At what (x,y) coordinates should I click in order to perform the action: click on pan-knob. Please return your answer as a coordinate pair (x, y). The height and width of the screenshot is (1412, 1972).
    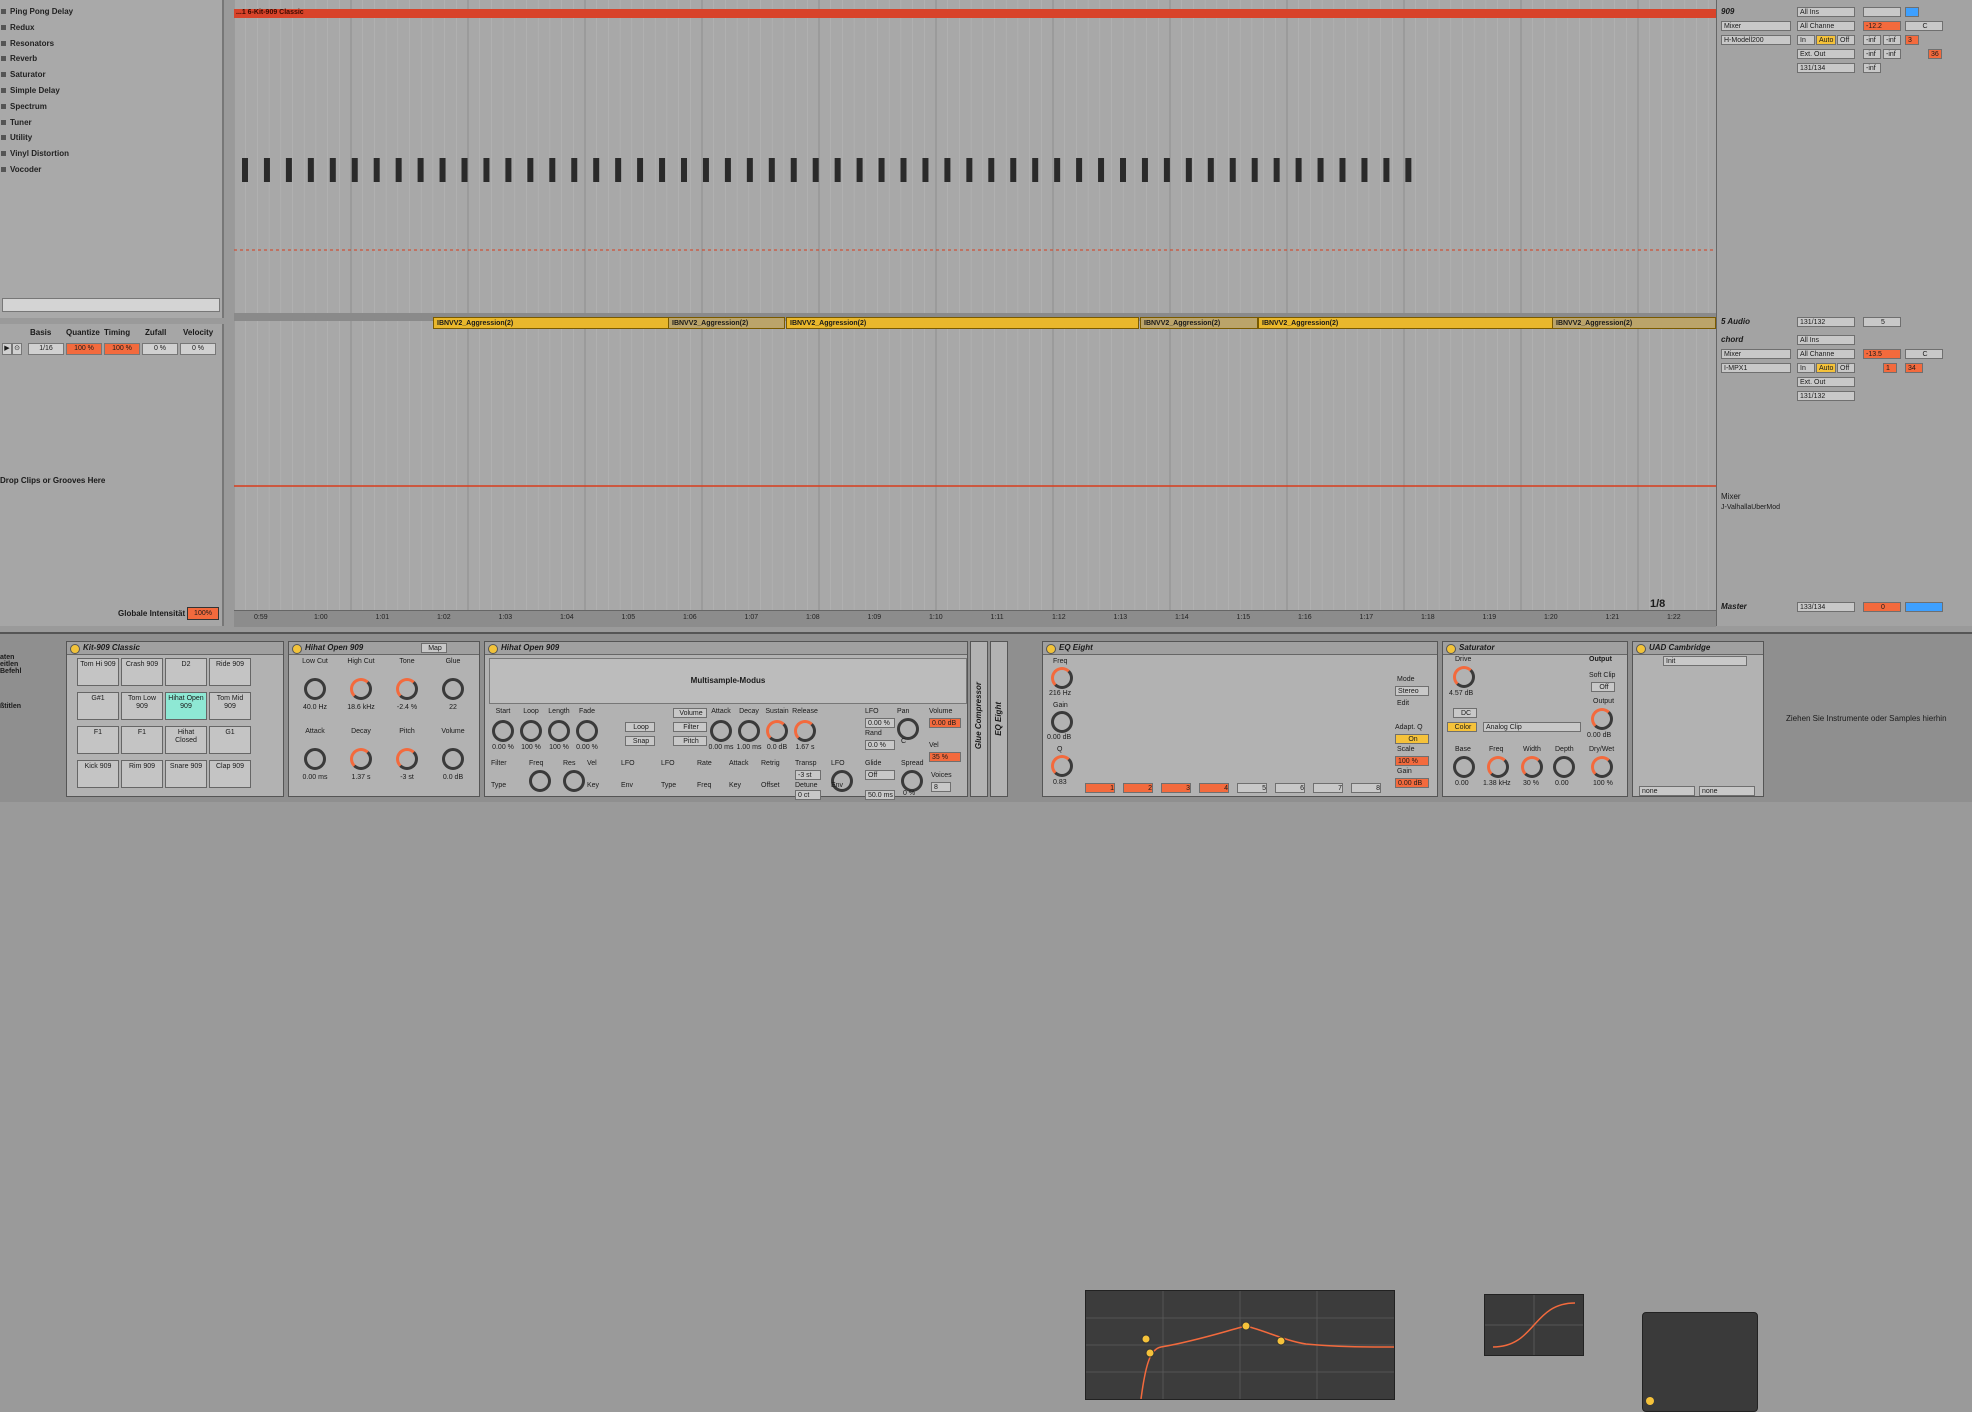
    Looking at the image, I should click on (908, 729).